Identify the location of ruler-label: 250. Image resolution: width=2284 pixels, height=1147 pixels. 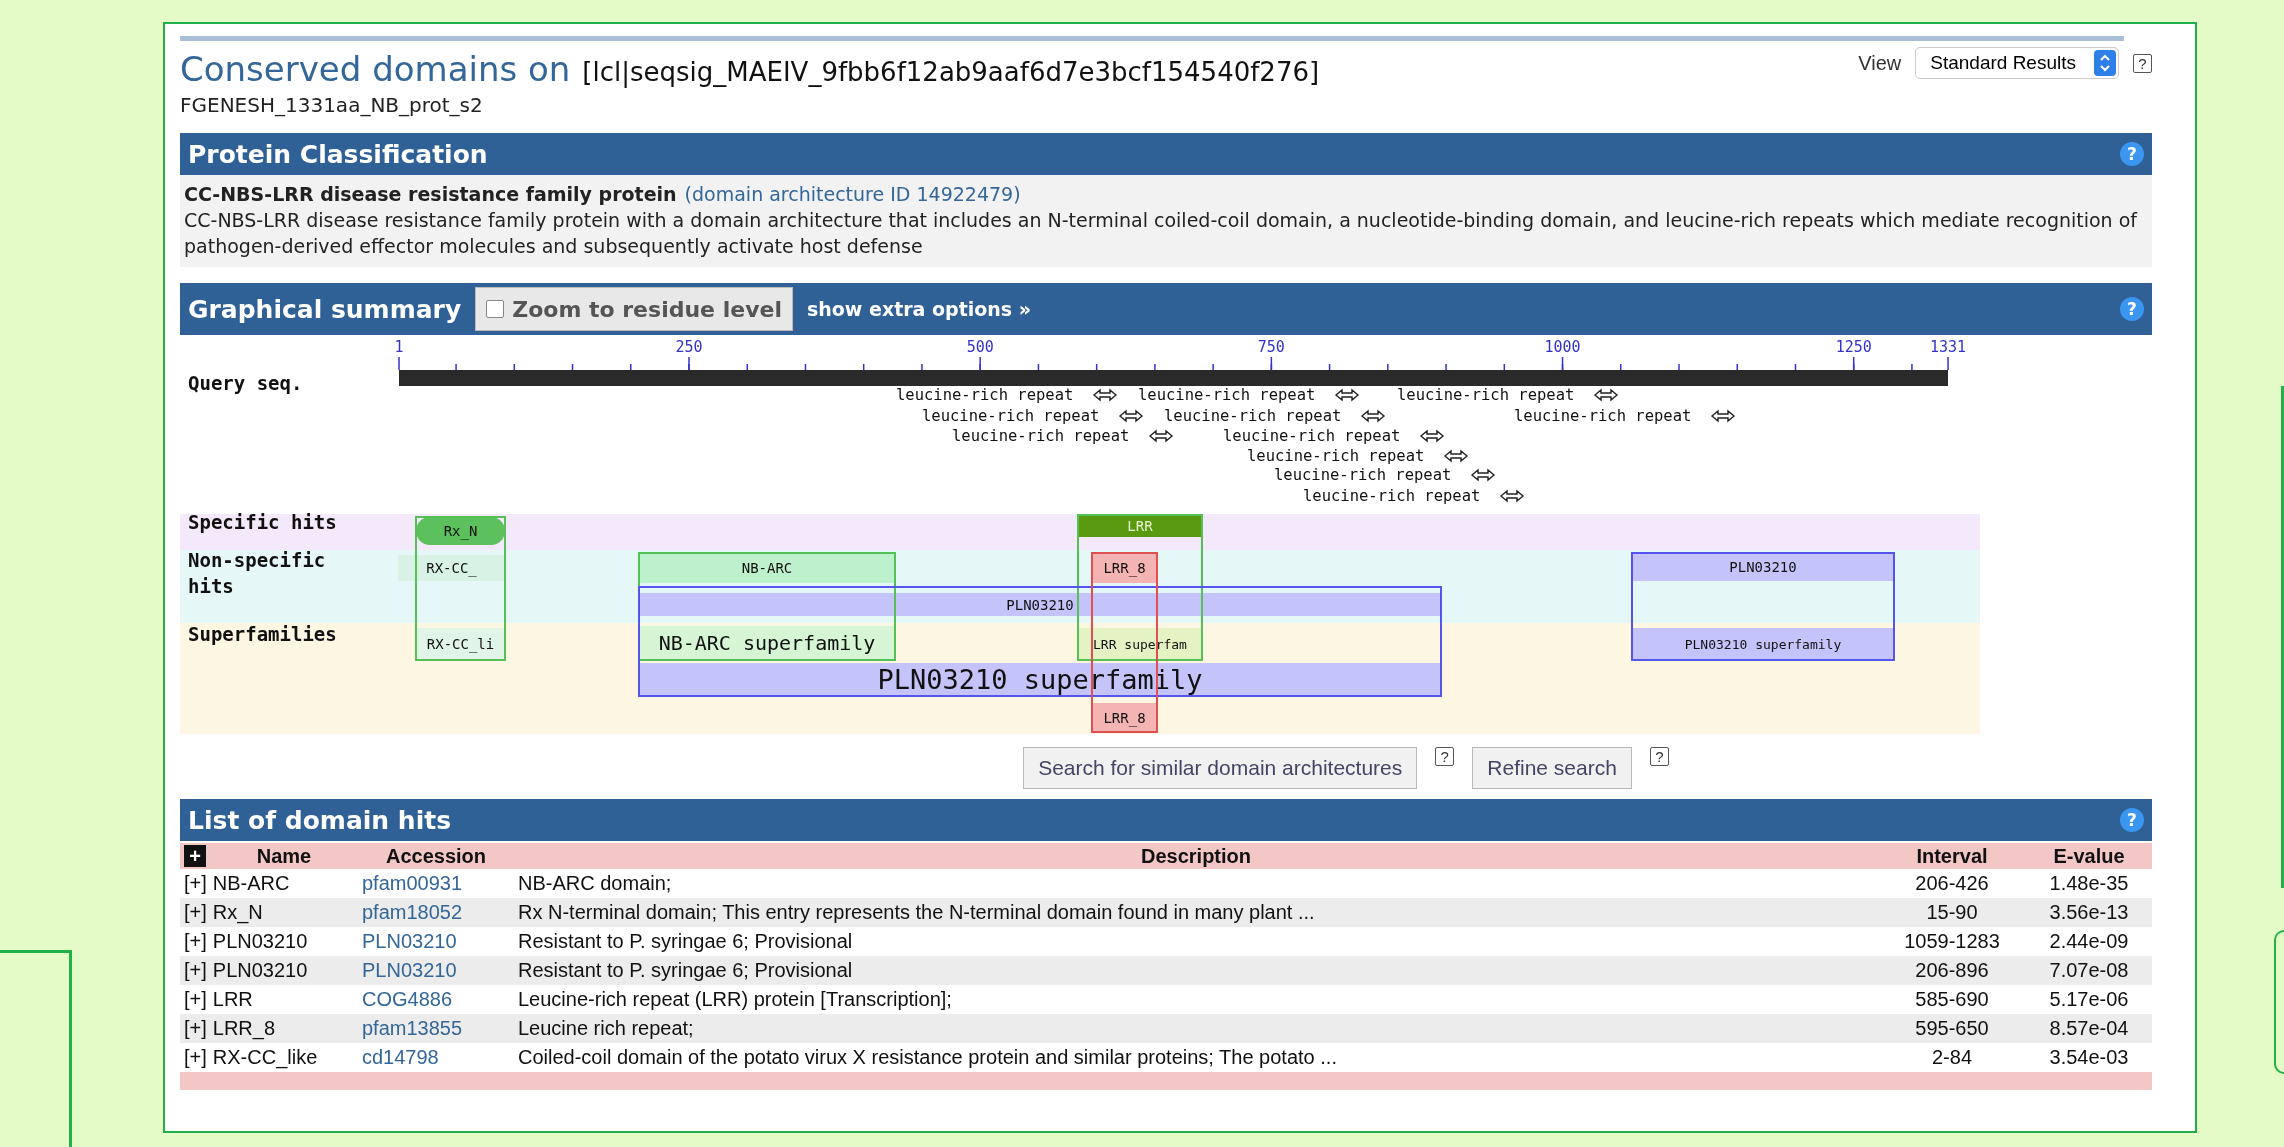
(689, 347).